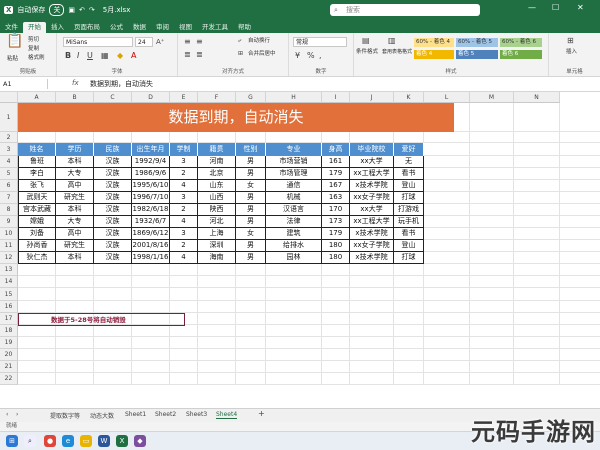  Describe the element at coordinates (37, 149) in the screenshot. I see `header-cell: 姓名` at that location.